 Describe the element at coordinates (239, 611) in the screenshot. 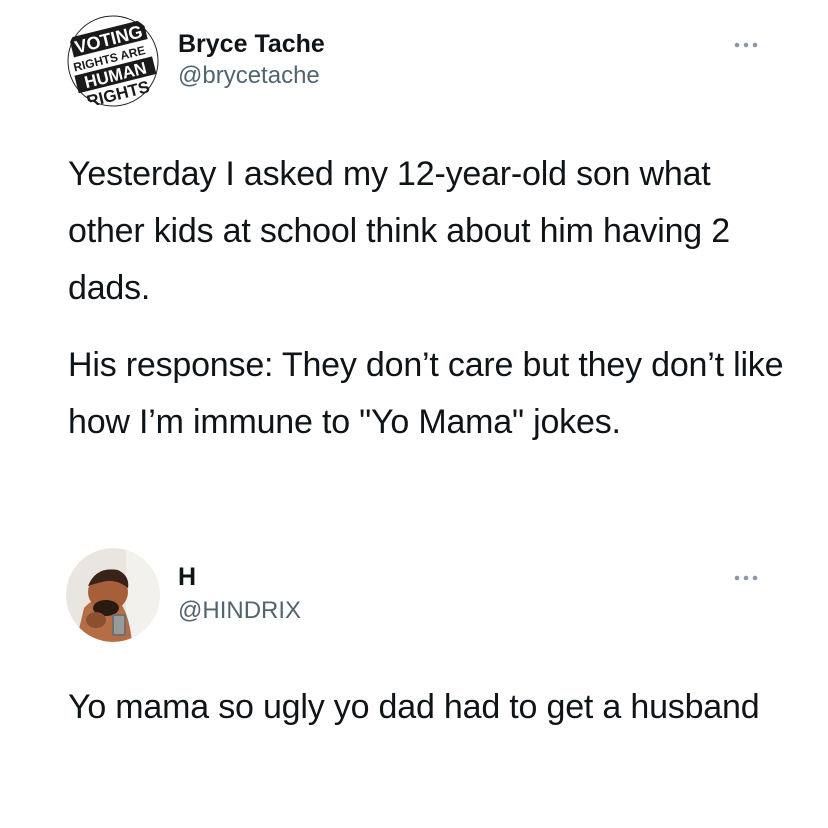

I see `user-handle: @HINDRIX` at that location.